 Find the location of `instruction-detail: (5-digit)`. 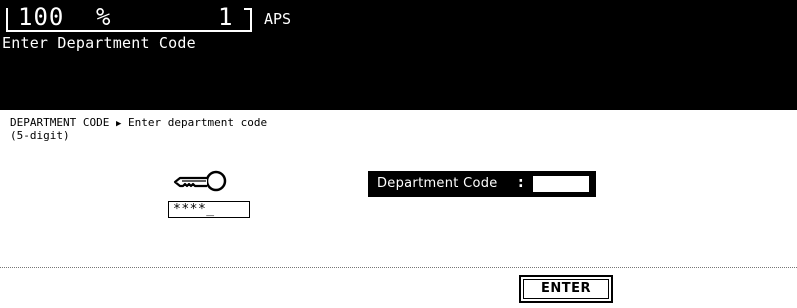

instruction-detail: (5-digit) is located at coordinates (40, 135).